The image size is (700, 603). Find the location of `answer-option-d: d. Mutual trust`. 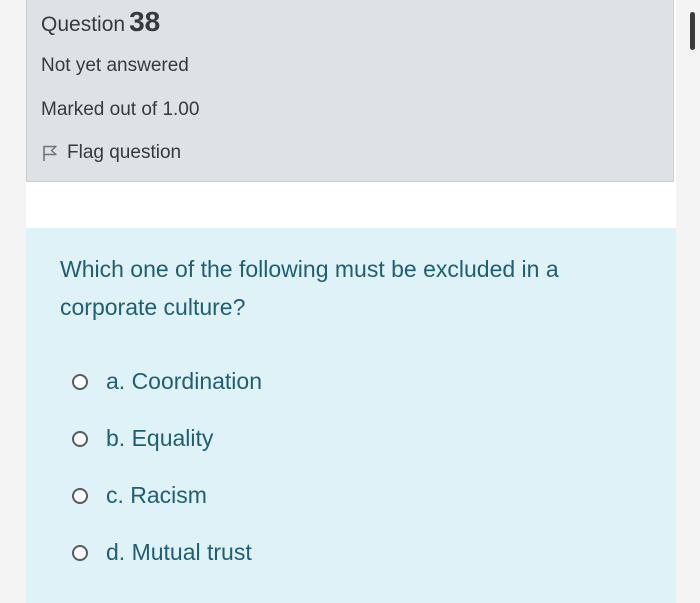

answer-option-d: d. Mutual trust is located at coordinates (162, 552).